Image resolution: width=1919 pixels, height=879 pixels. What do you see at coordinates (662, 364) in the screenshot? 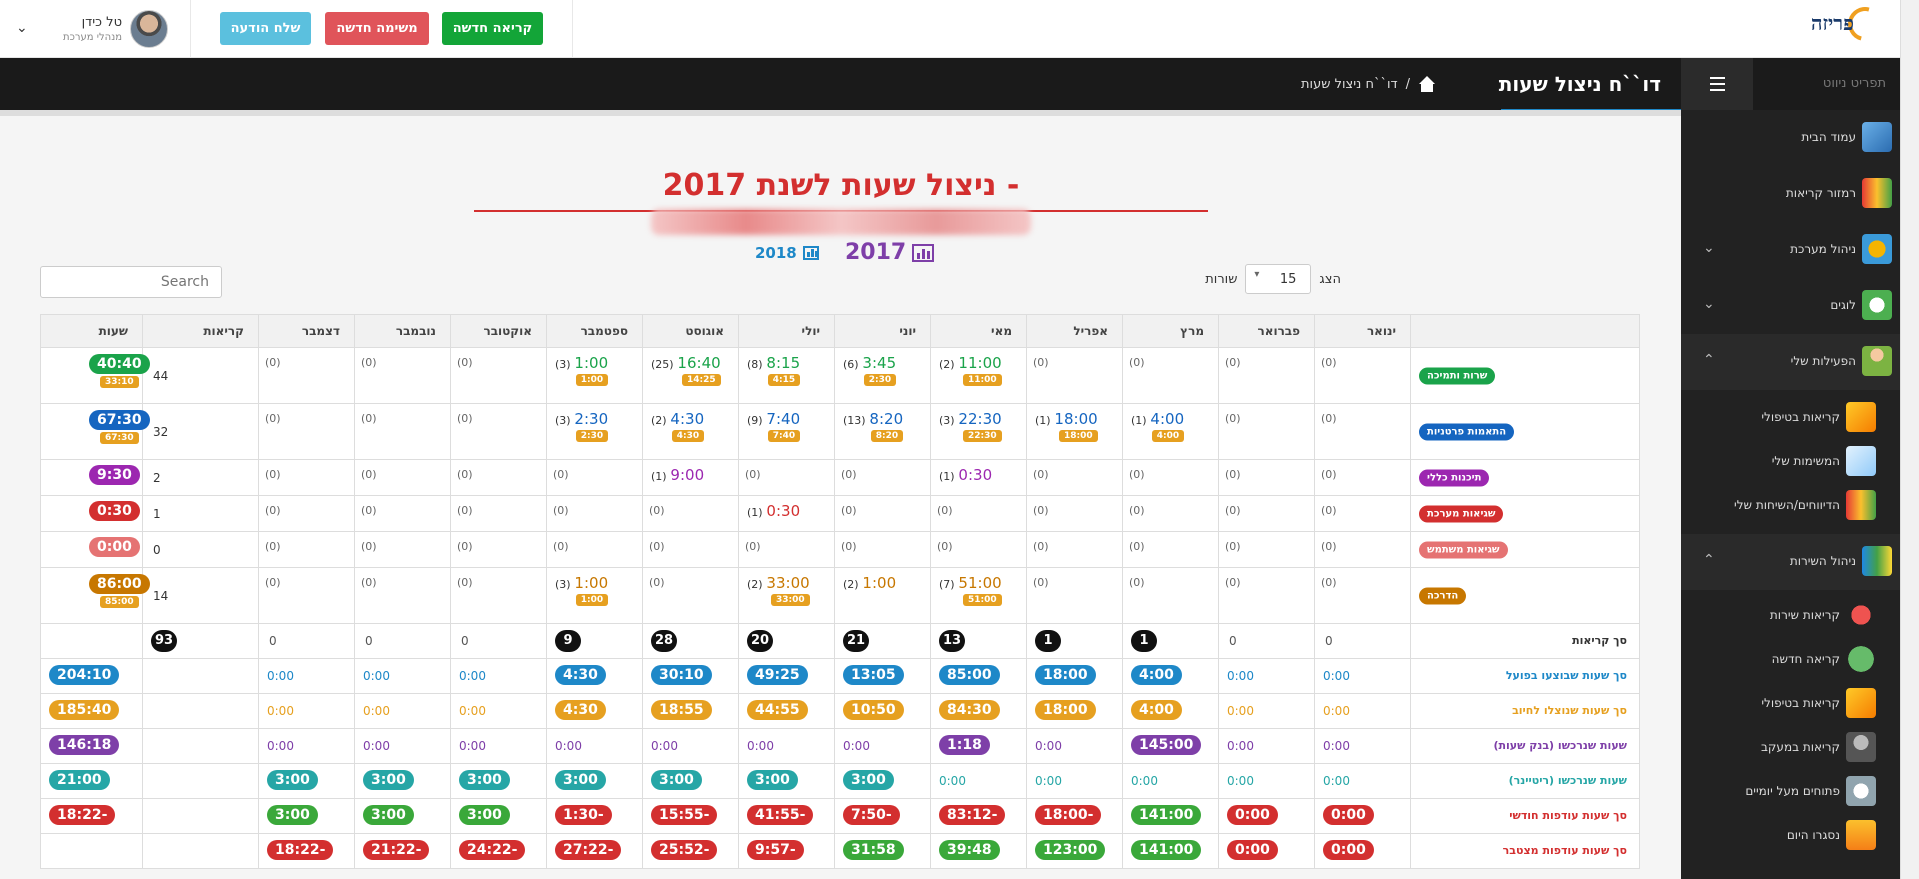
I see `month-call-count: (25)` at bounding box center [662, 364].